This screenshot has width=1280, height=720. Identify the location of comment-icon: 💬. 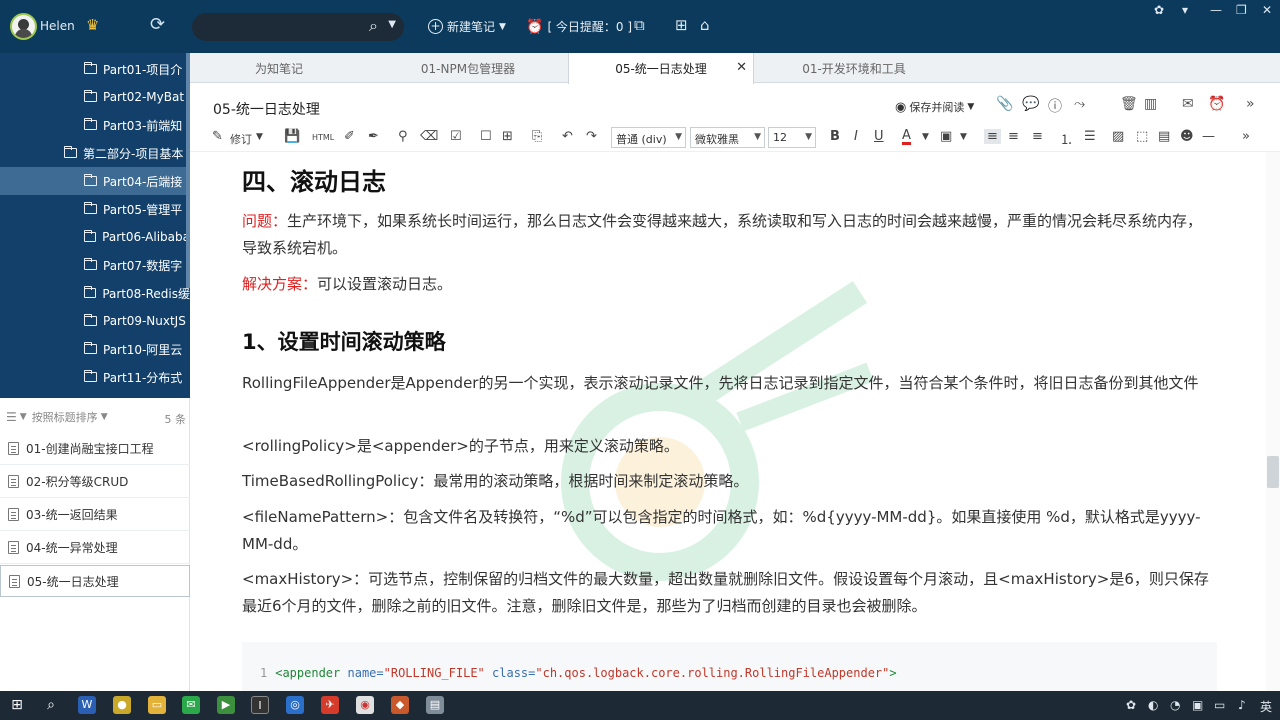
(1030, 104).